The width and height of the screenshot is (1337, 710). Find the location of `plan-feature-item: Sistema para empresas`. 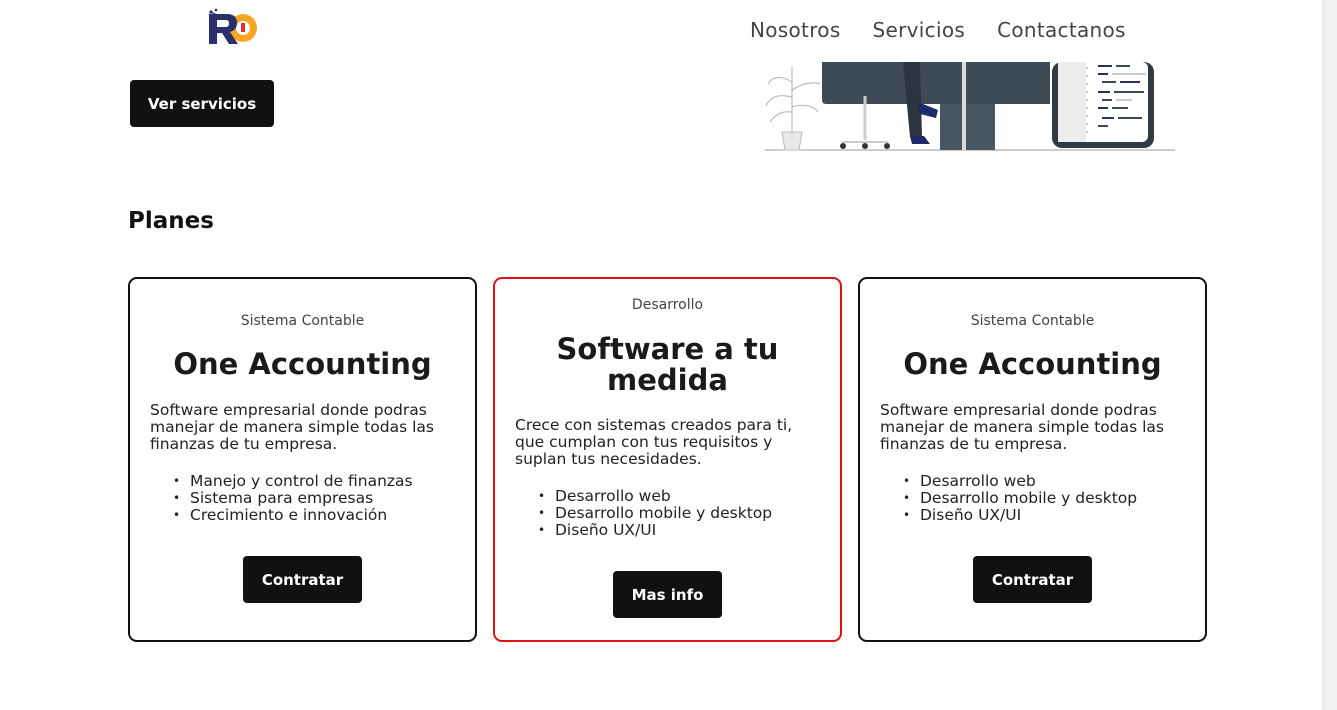

plan-feature-item: Sistema para empresas is located at coordinates (318, 499).